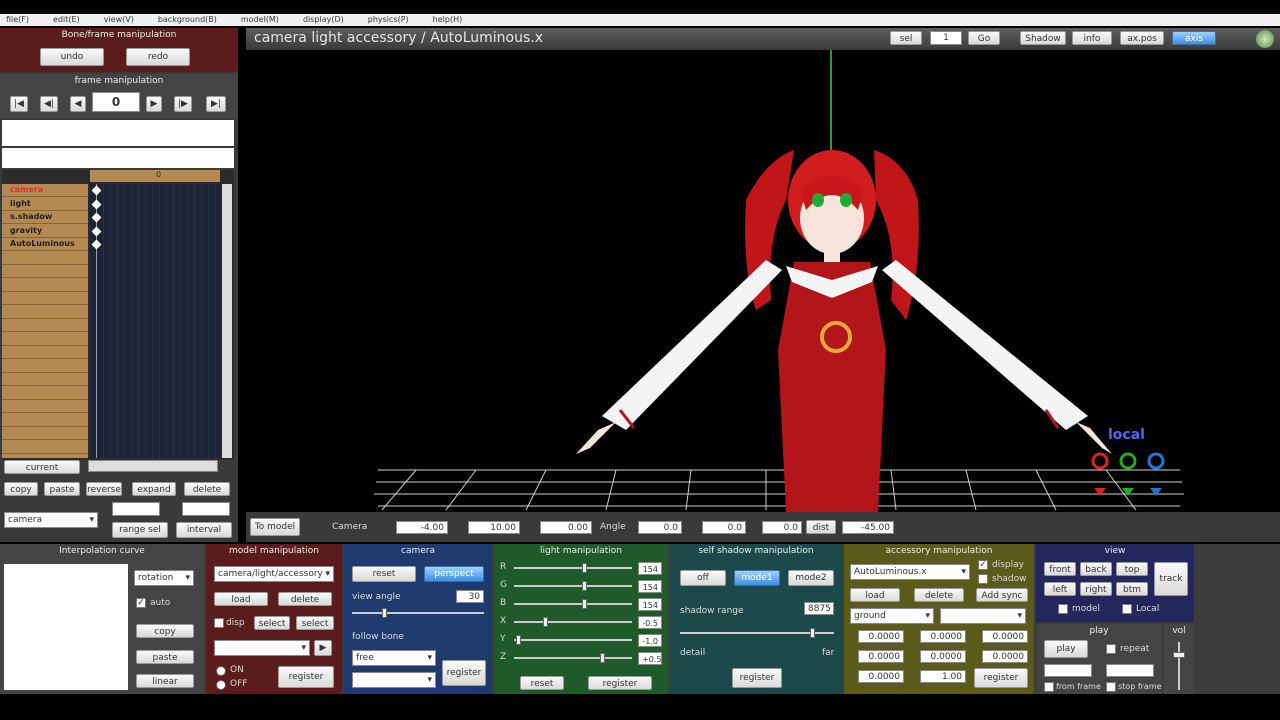  What do you see at coordinates (275, 527) in the screenshot?
I see `to-model-button: To model` at bounding box center [275, 527].